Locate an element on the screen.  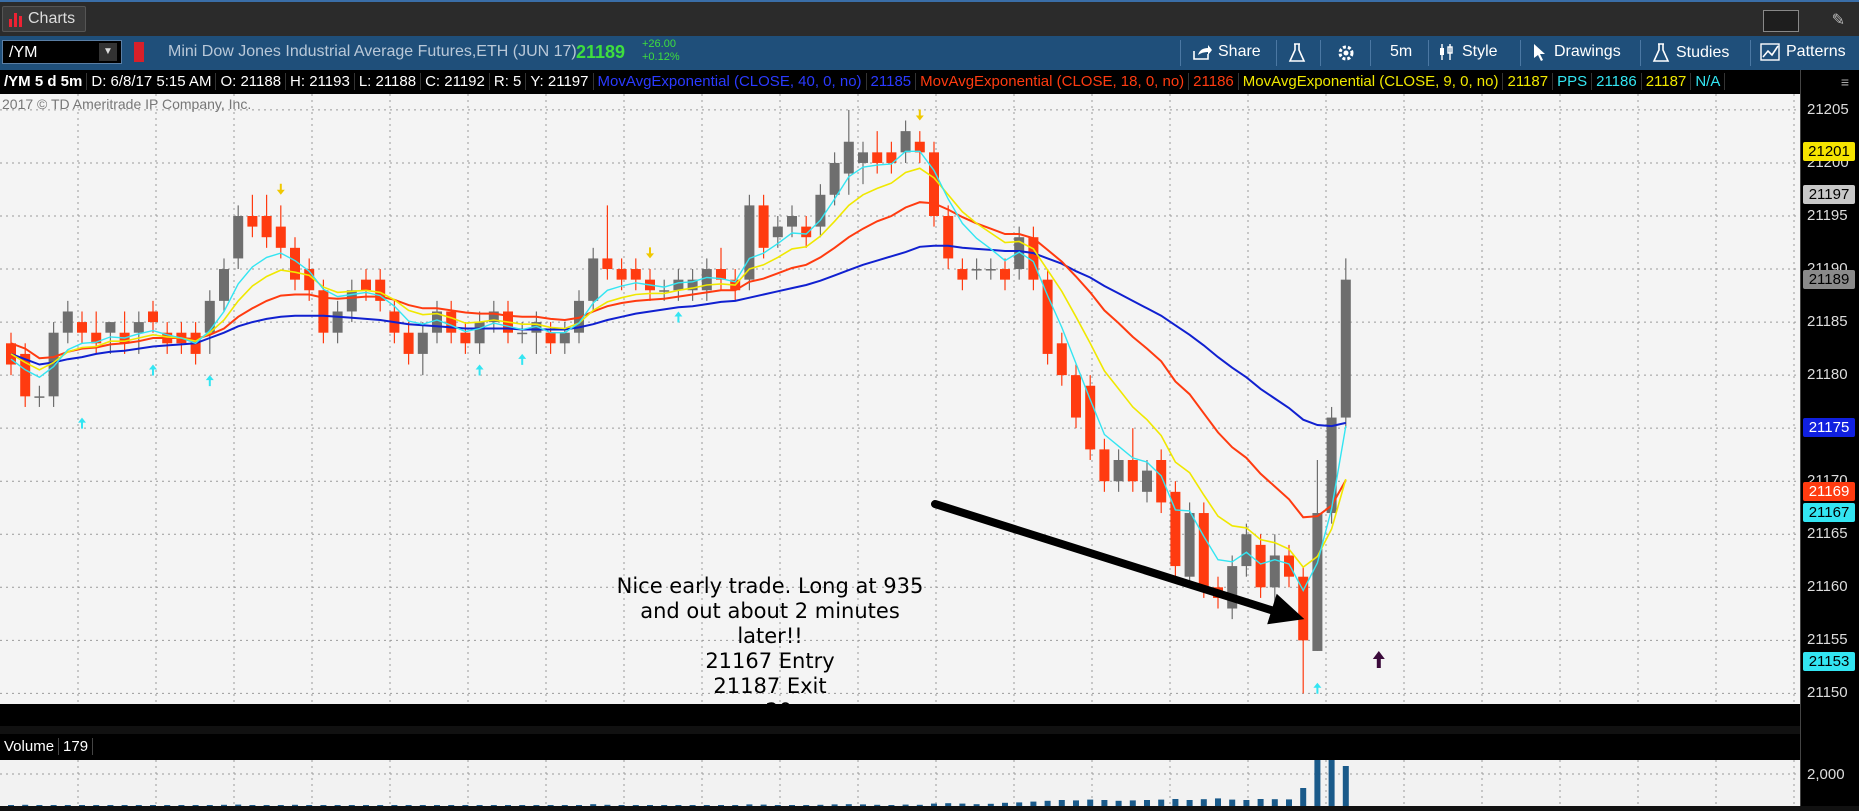
annotation-line: +20 is located at coordinates (770, 711).